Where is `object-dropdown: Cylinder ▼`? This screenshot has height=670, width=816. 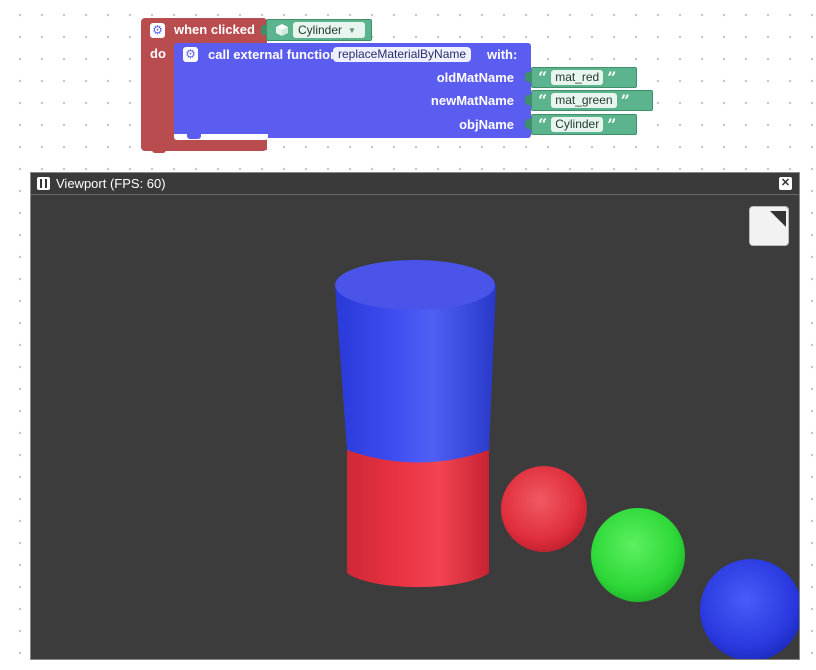
object-dropdown: Cylinder ▼ is located at coordinates (329, 30).